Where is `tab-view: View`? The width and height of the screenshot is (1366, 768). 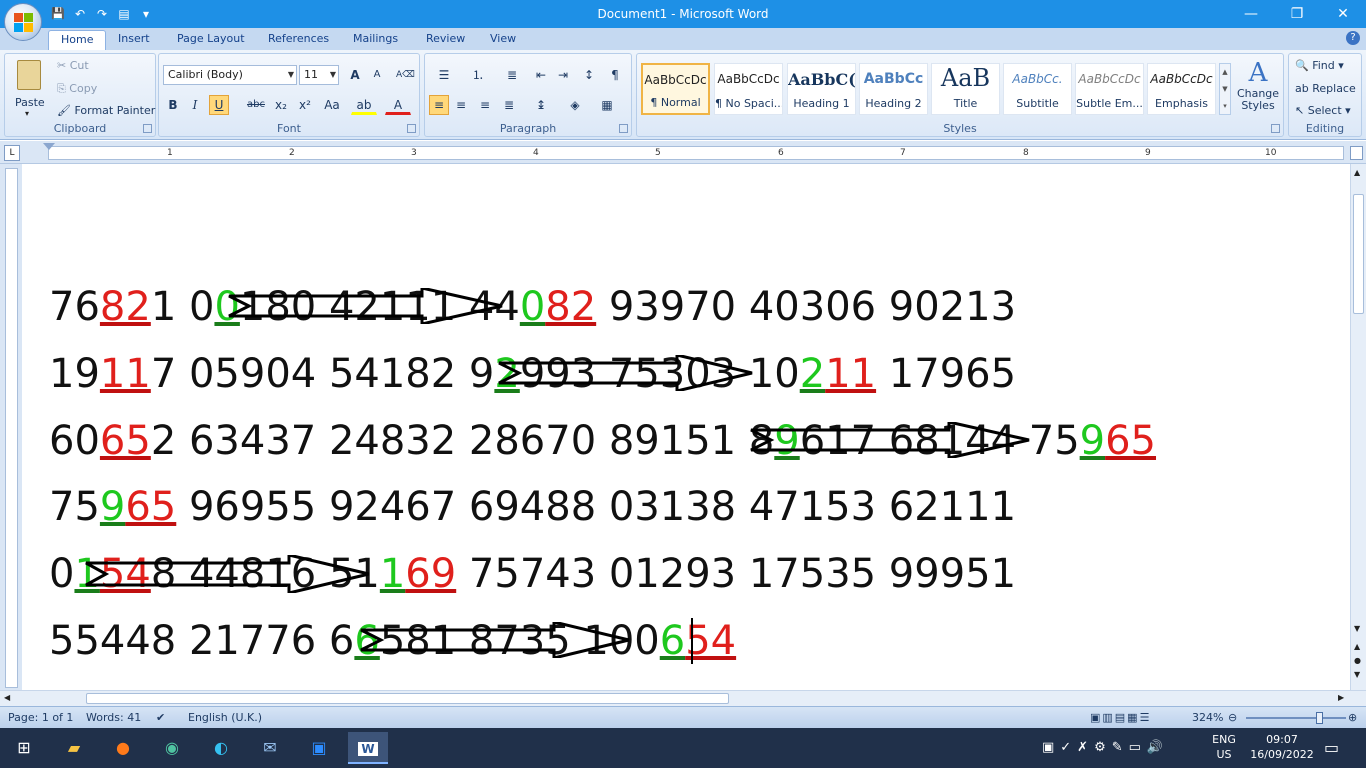 tab-view: View is located at coordinates (503, 40).